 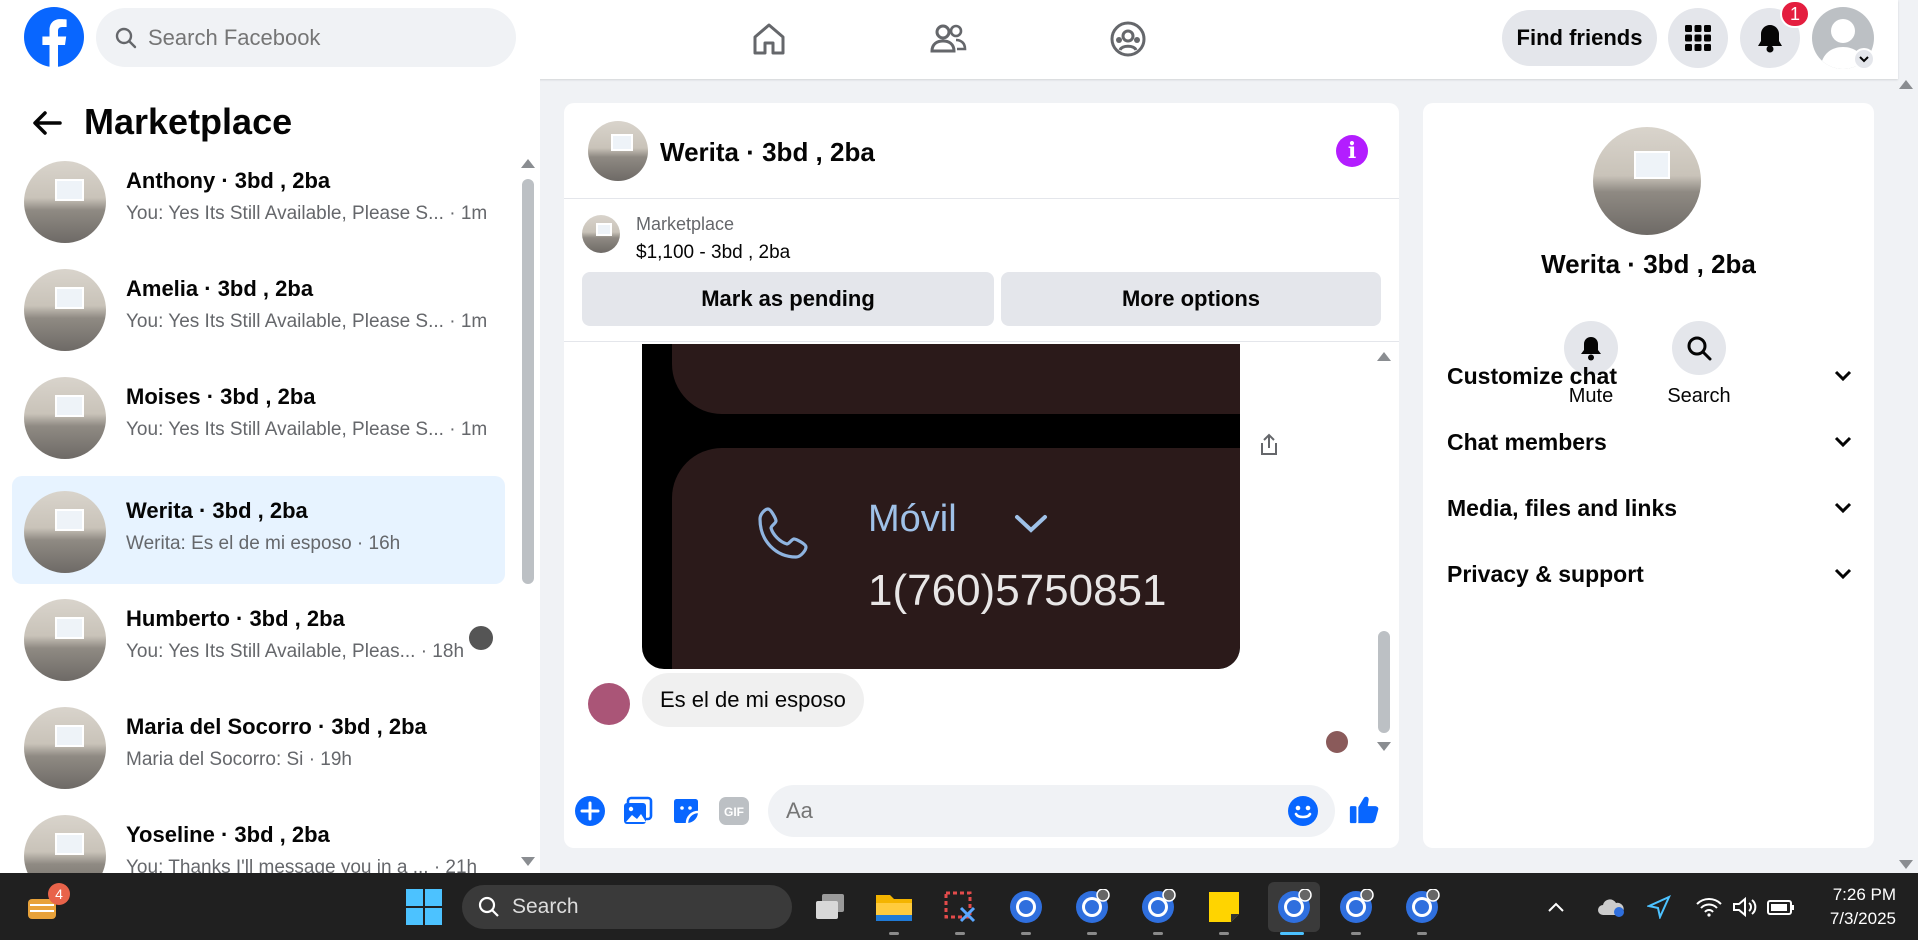 I want to click on facebook-logo-icon, so click(x=54, y=37).